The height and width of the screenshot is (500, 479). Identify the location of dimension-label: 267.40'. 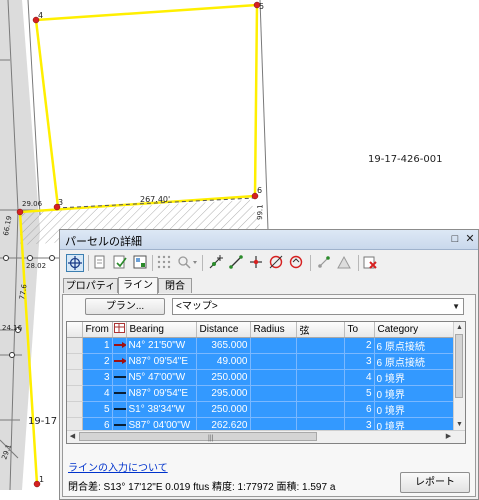
(155, 199).